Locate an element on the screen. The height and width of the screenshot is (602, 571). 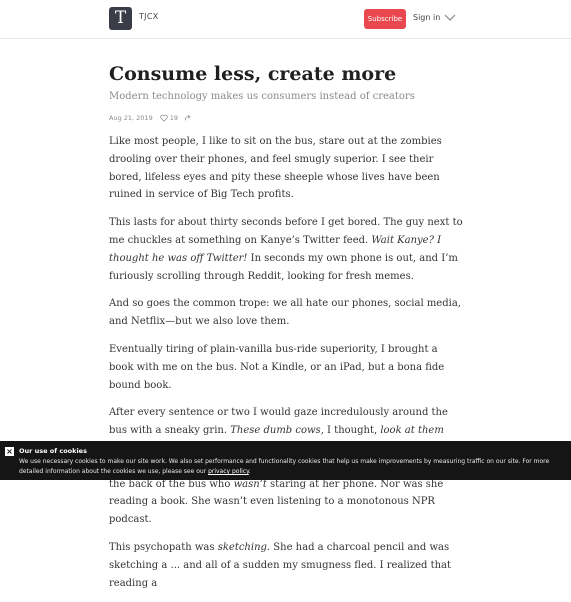
share-icon is located at coordinates (188, 118).